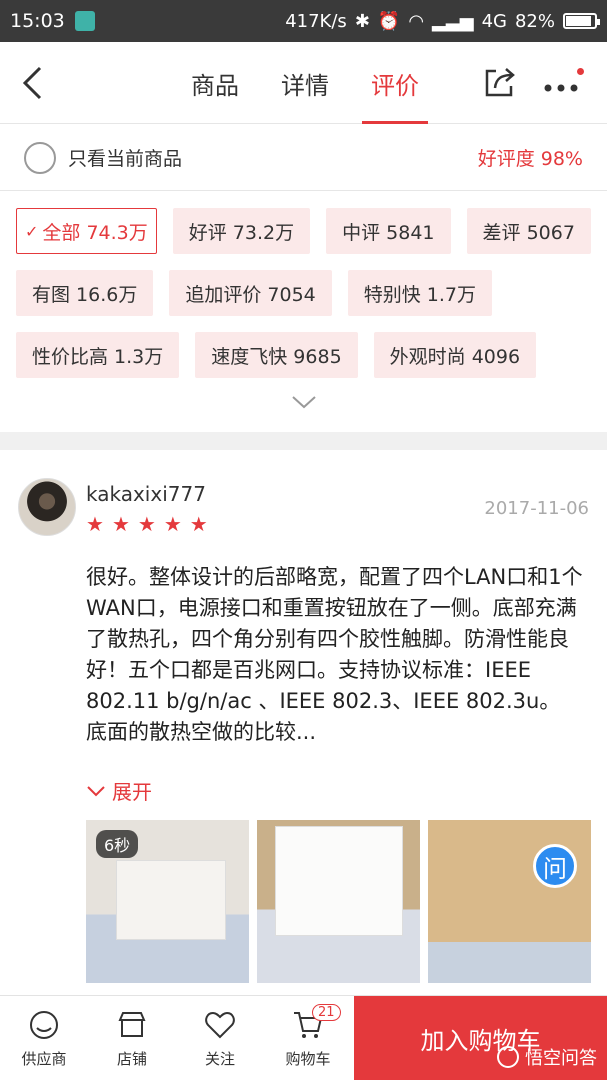 This screenshot has height=1080, width=607. What do you see at coordinates (326, 1012) in the screenshot?
I see `cart-count-badge: 21` at bounding box center [326, 1012].